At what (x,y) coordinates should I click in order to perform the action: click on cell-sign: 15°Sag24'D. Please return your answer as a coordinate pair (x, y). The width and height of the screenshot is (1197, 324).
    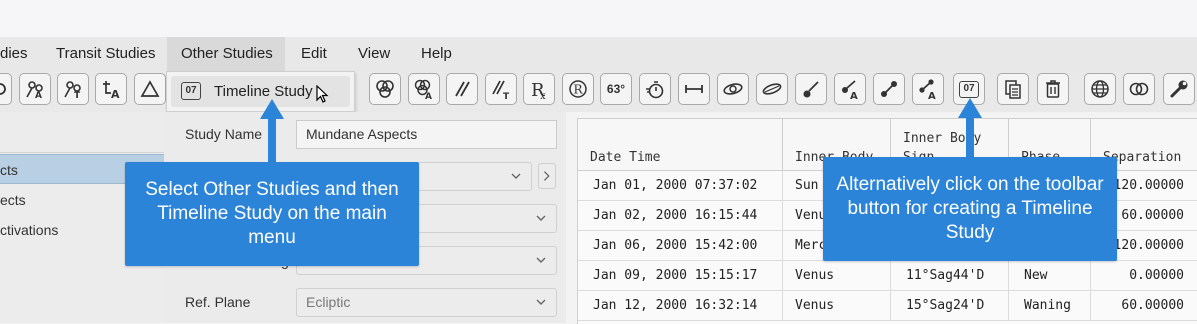
    Looking at the image, I should click on (950, 306).